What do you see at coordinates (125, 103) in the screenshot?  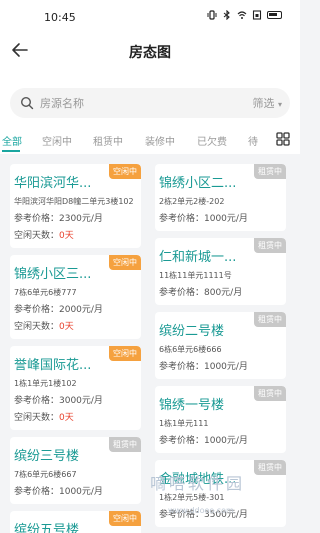 I see `search-input` at bounding box center [125, 103].